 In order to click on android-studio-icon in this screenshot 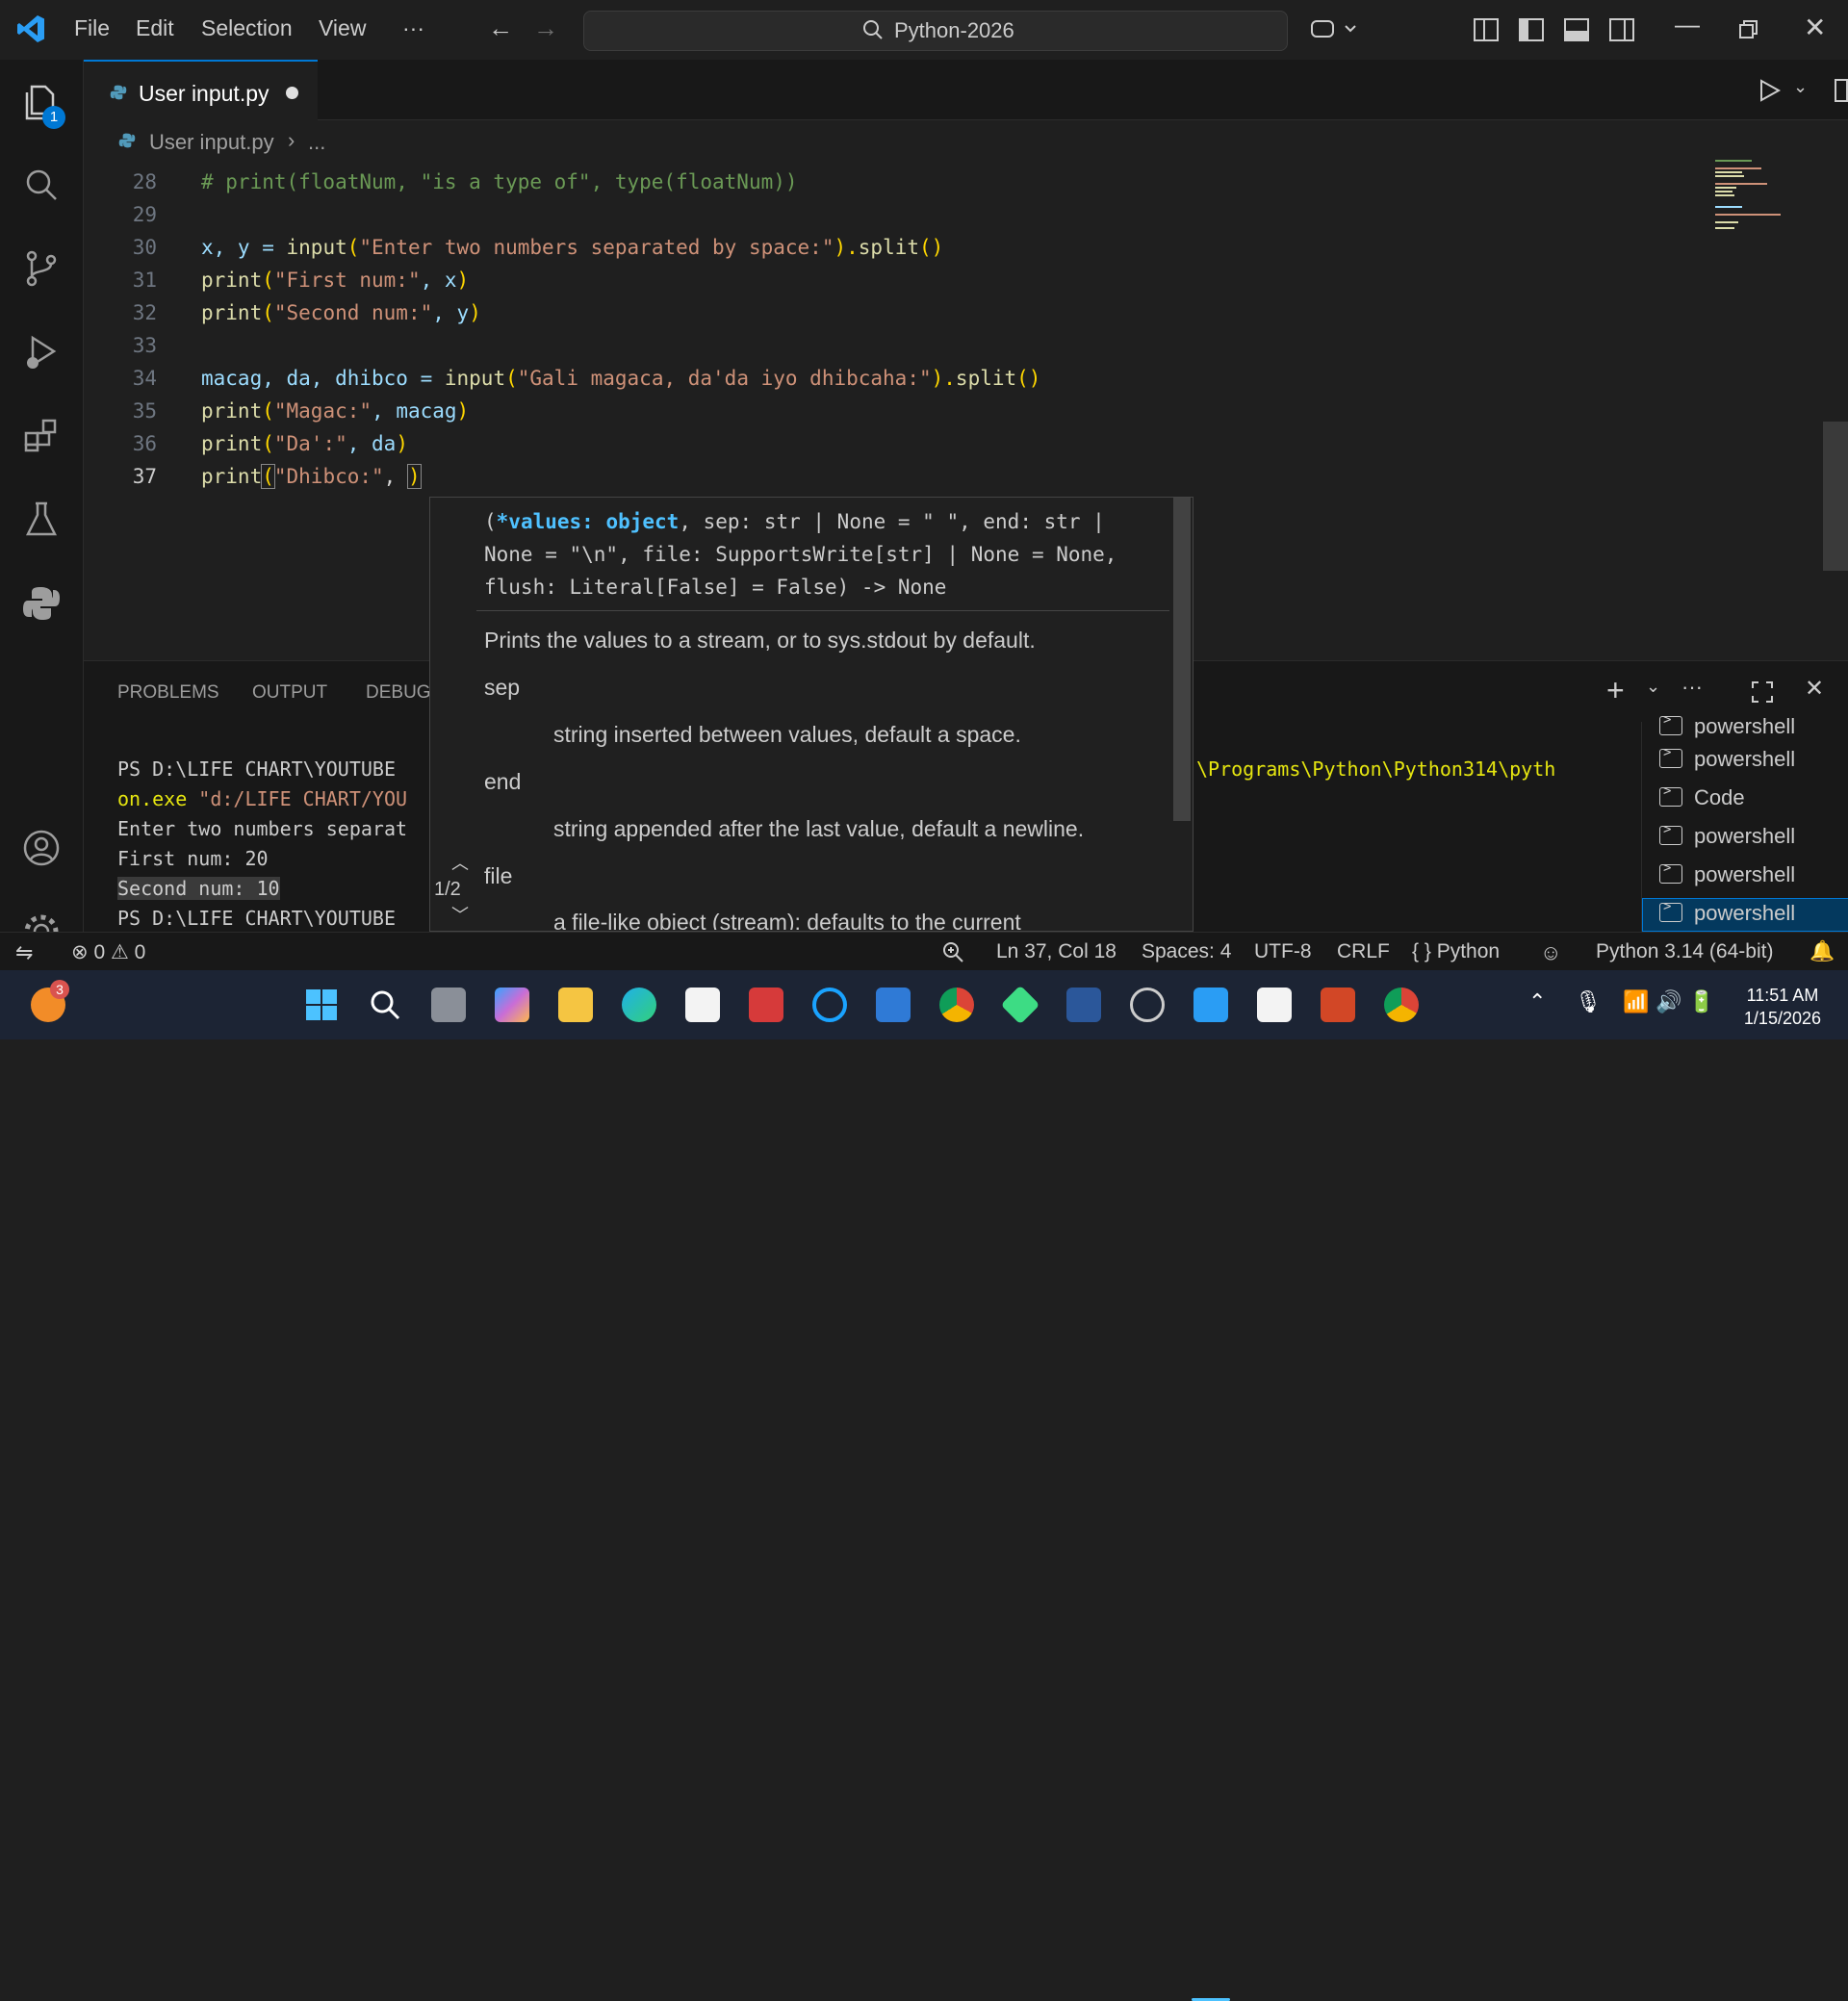, I will do `click(1020, 1005)`.